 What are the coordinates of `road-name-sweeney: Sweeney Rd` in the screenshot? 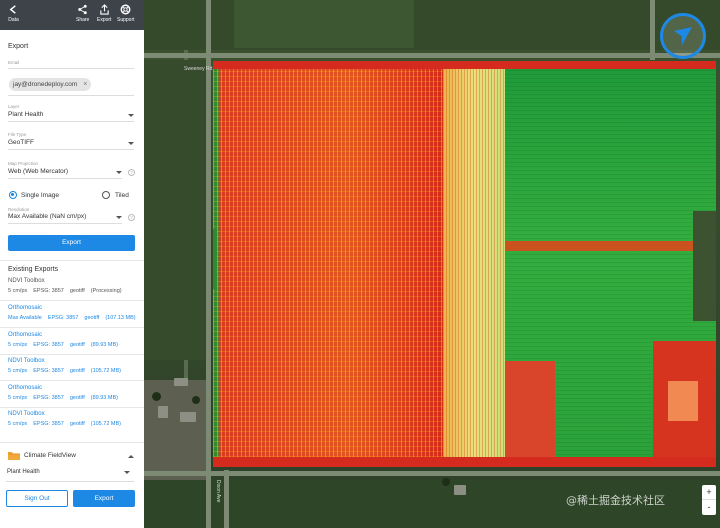 It's located at (198, 69).